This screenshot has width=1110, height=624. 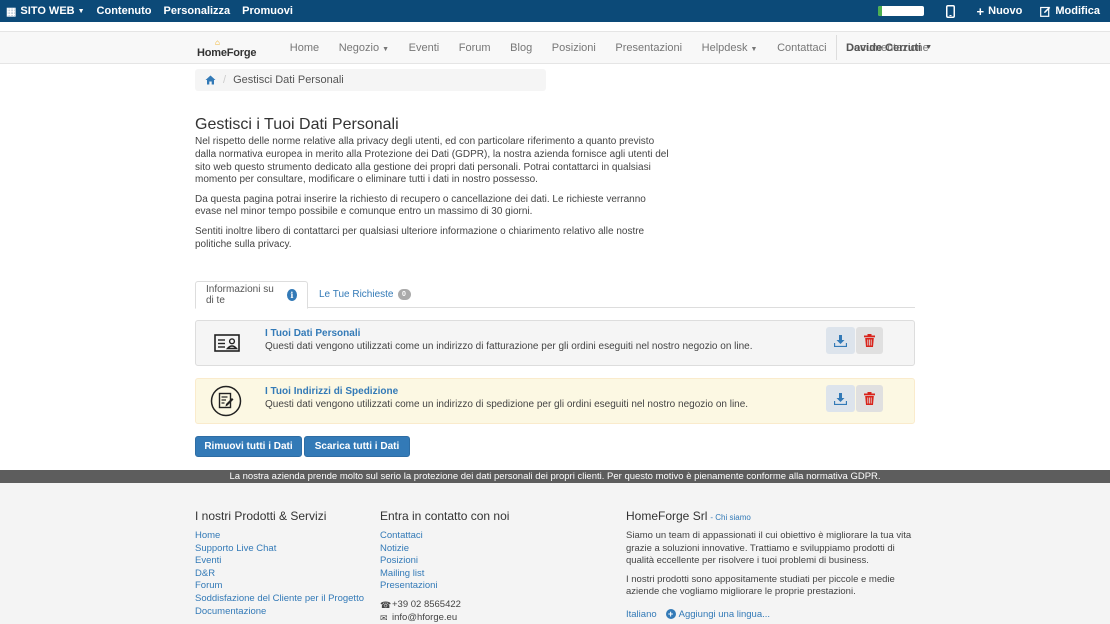 What do you see at coordinates (304, 48) in the screenshot?
I see `nav-home: Home` at bounding box center [304, 48].